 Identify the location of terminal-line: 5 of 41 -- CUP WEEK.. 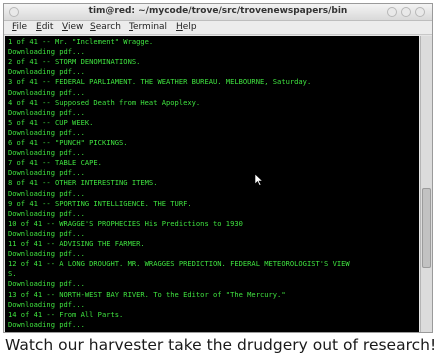
(51, 122).